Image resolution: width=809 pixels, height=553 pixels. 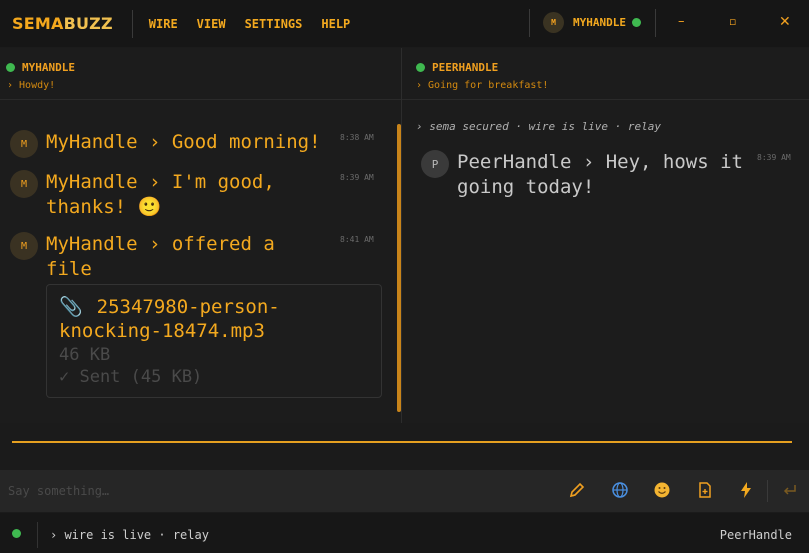 What do you see at coordinates (465, 67) in the screenshot?
I see `right-pane-name: PEERHANDLE` at bounding box center [465, 67].